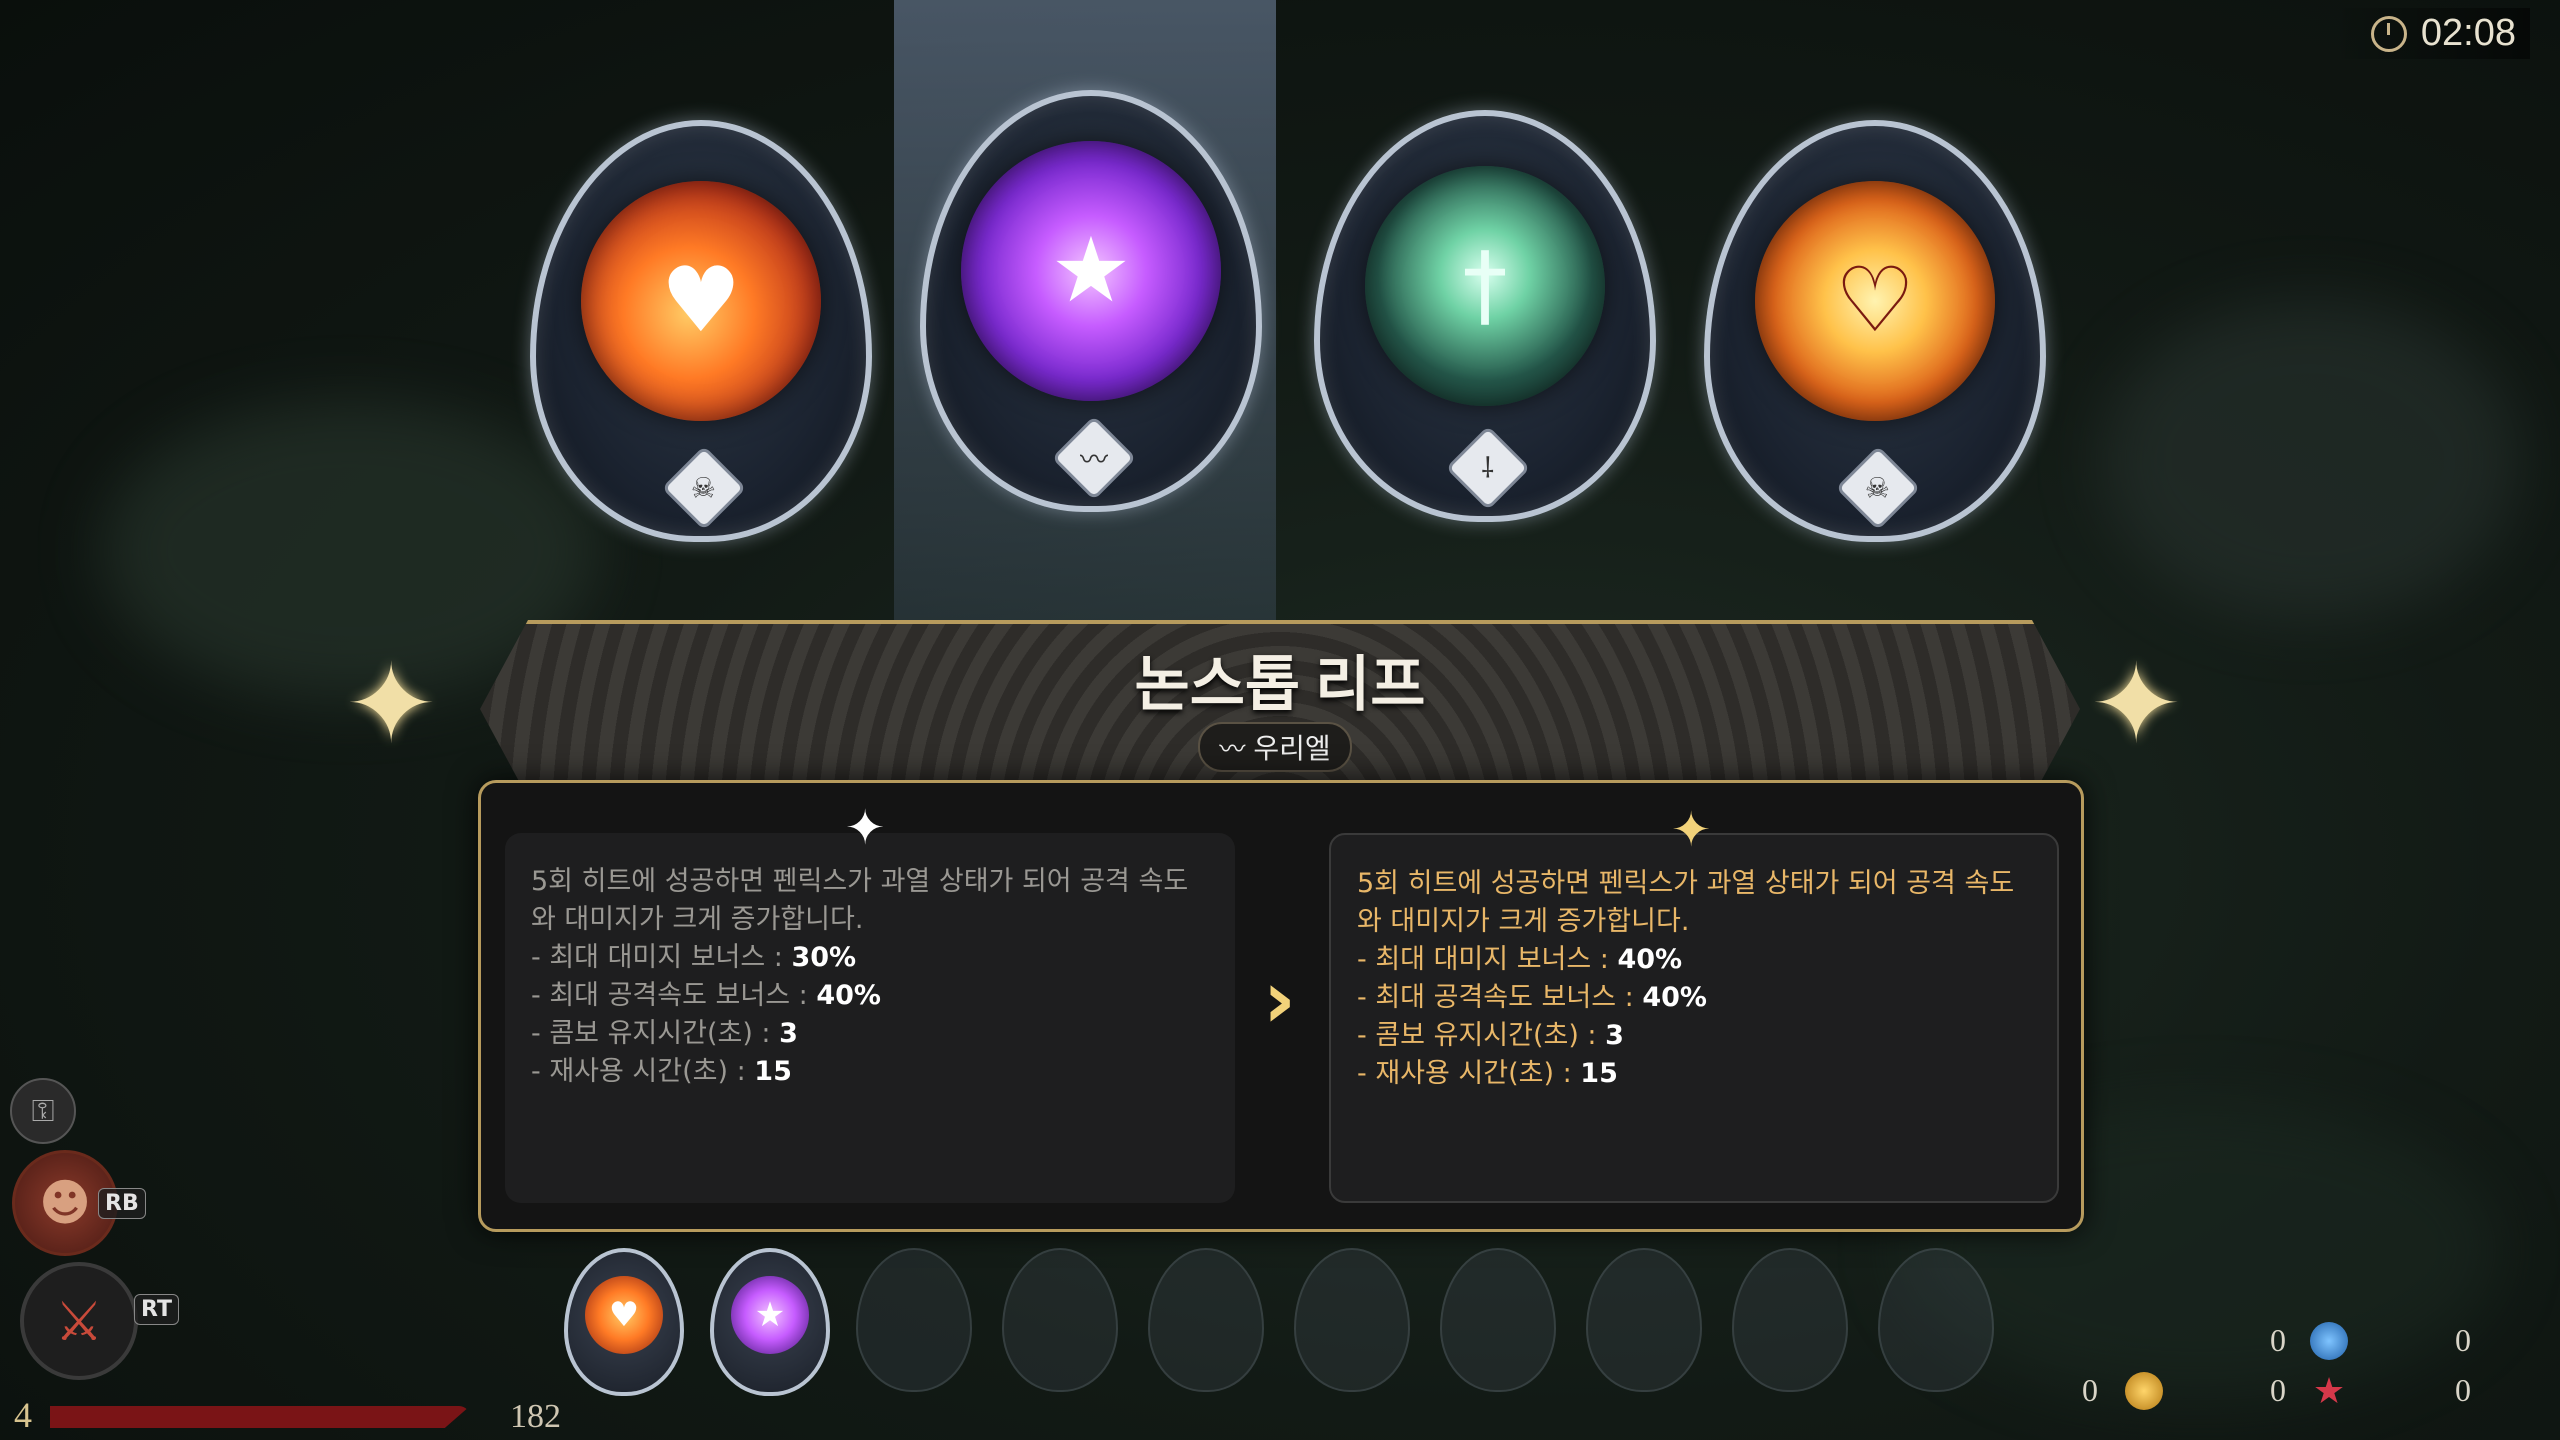 The image size is (2560, 1440). I want to click on ability-owner: 〰 우리엘, so click(1275, 747).